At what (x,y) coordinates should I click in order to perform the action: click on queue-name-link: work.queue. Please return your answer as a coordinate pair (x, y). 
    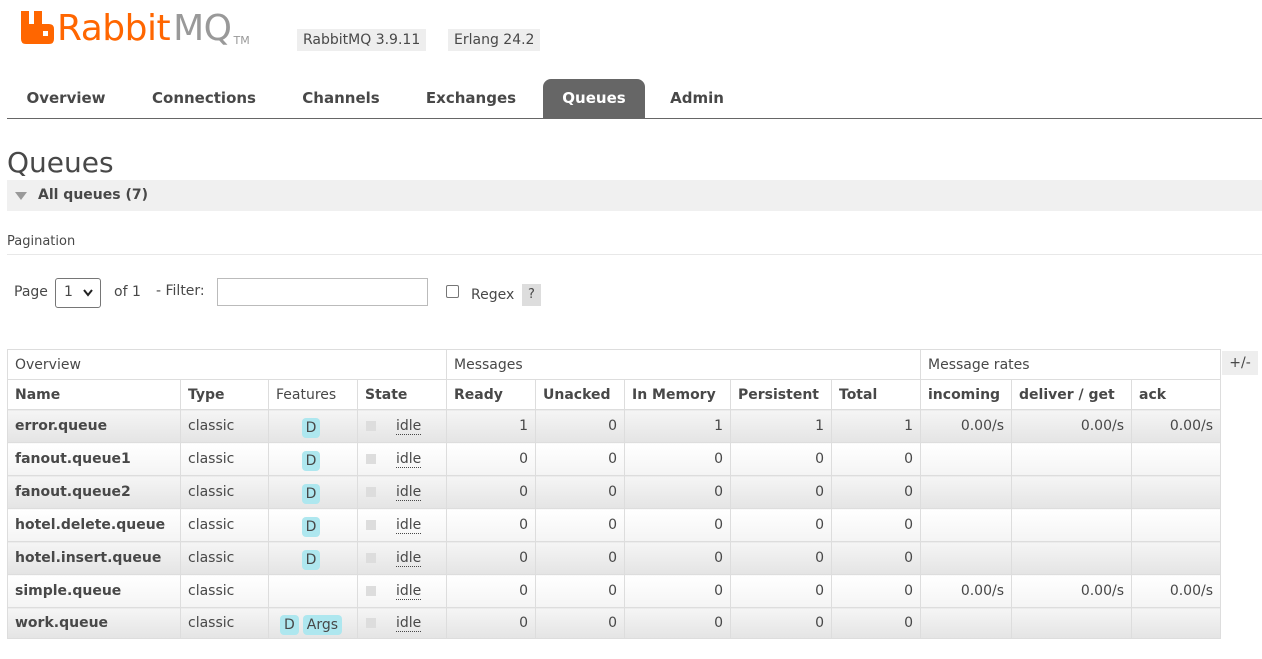
    Looking at the image, I should click on (94, 623).